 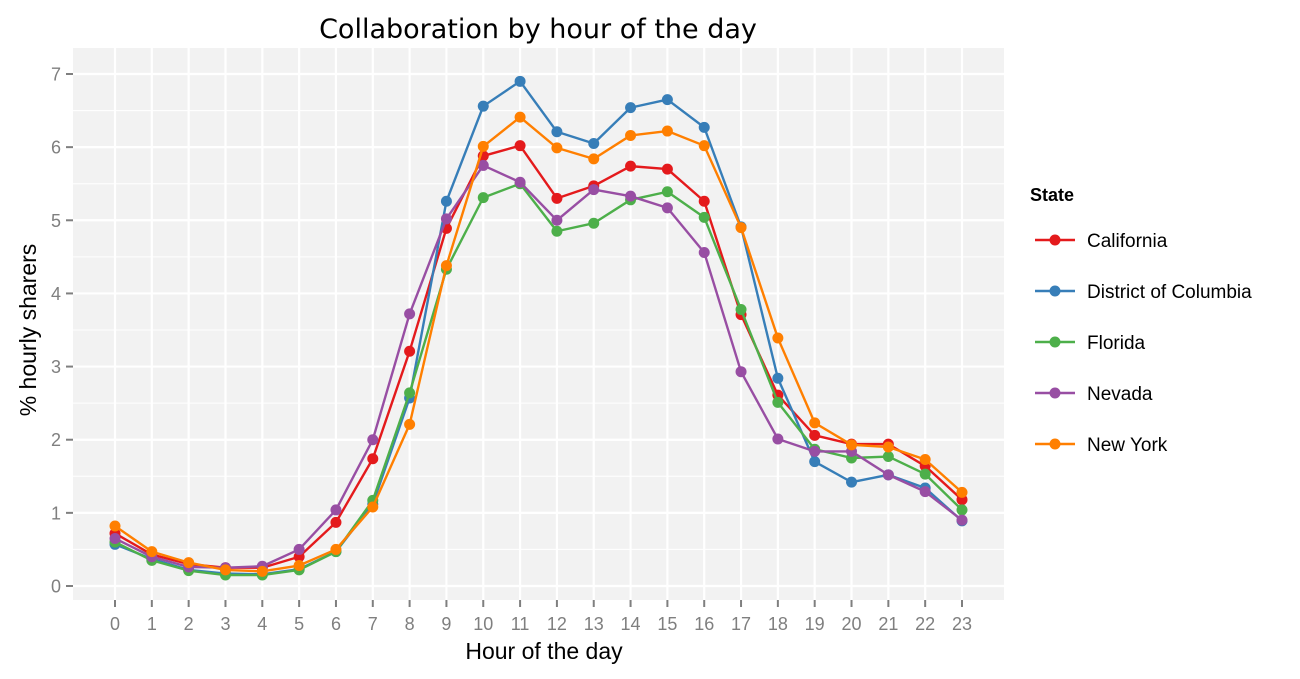 I want to click on x-tick-label: 18, so click(x=778, y=624).